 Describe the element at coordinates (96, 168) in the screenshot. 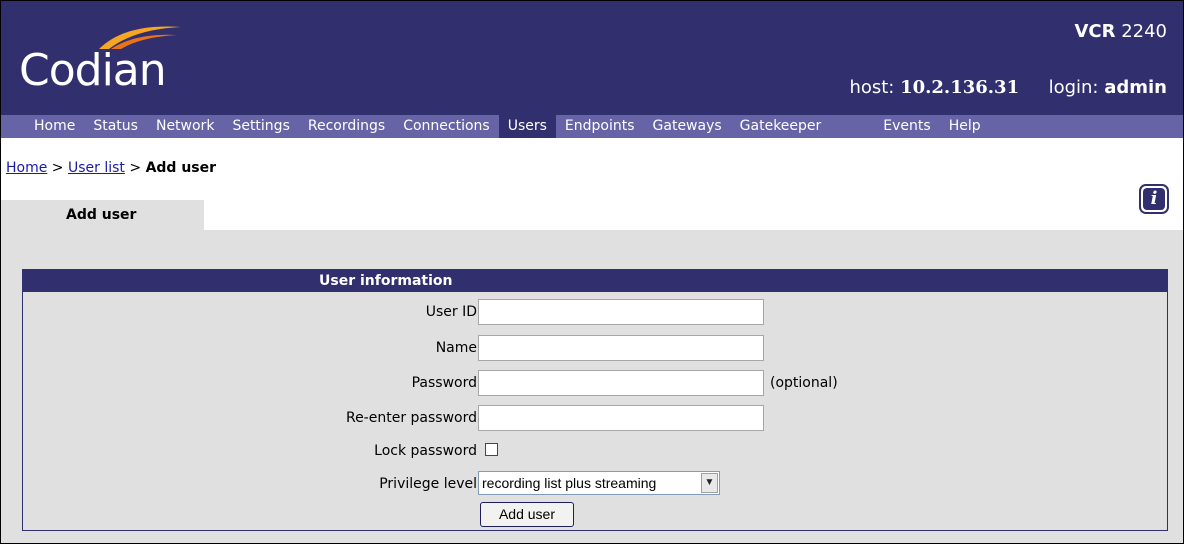

I see `breadcrumb-user-list-link: User list` at that location.